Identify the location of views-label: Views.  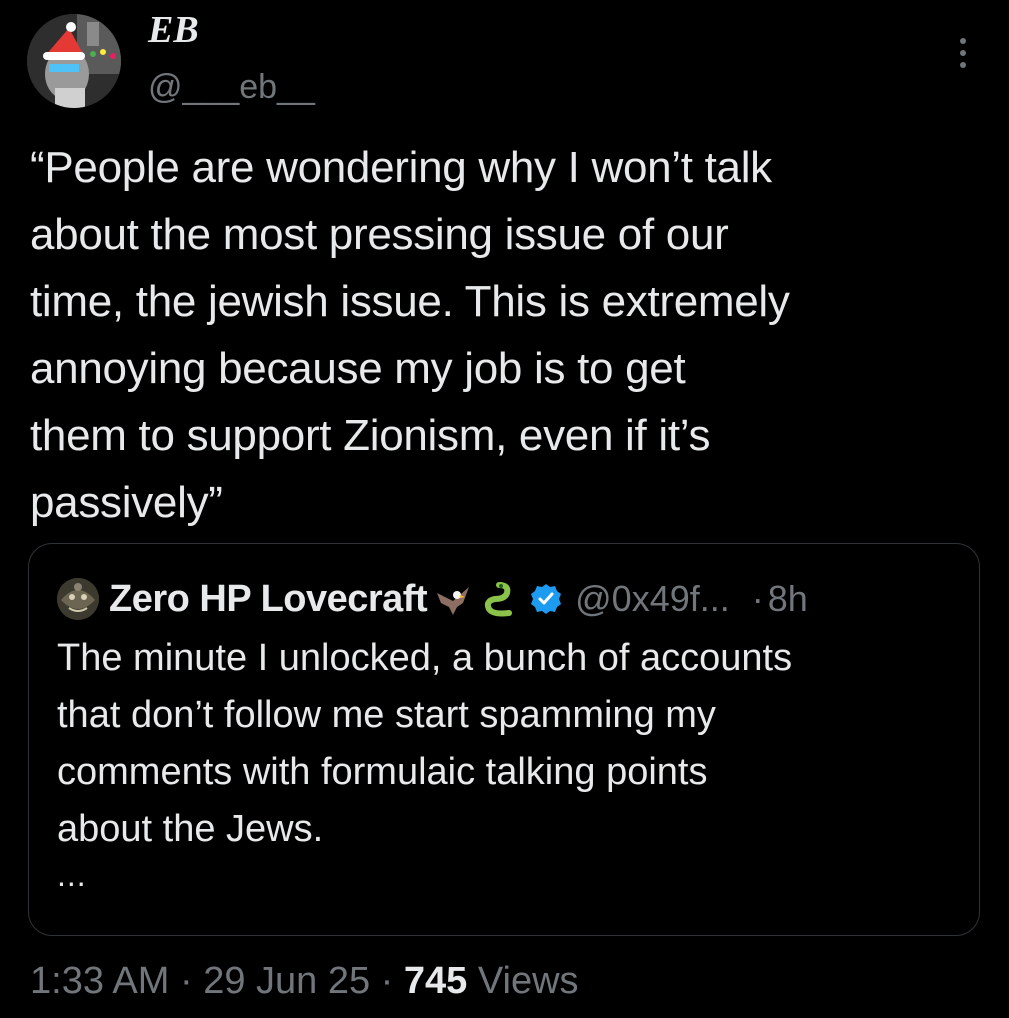
(523, 981).